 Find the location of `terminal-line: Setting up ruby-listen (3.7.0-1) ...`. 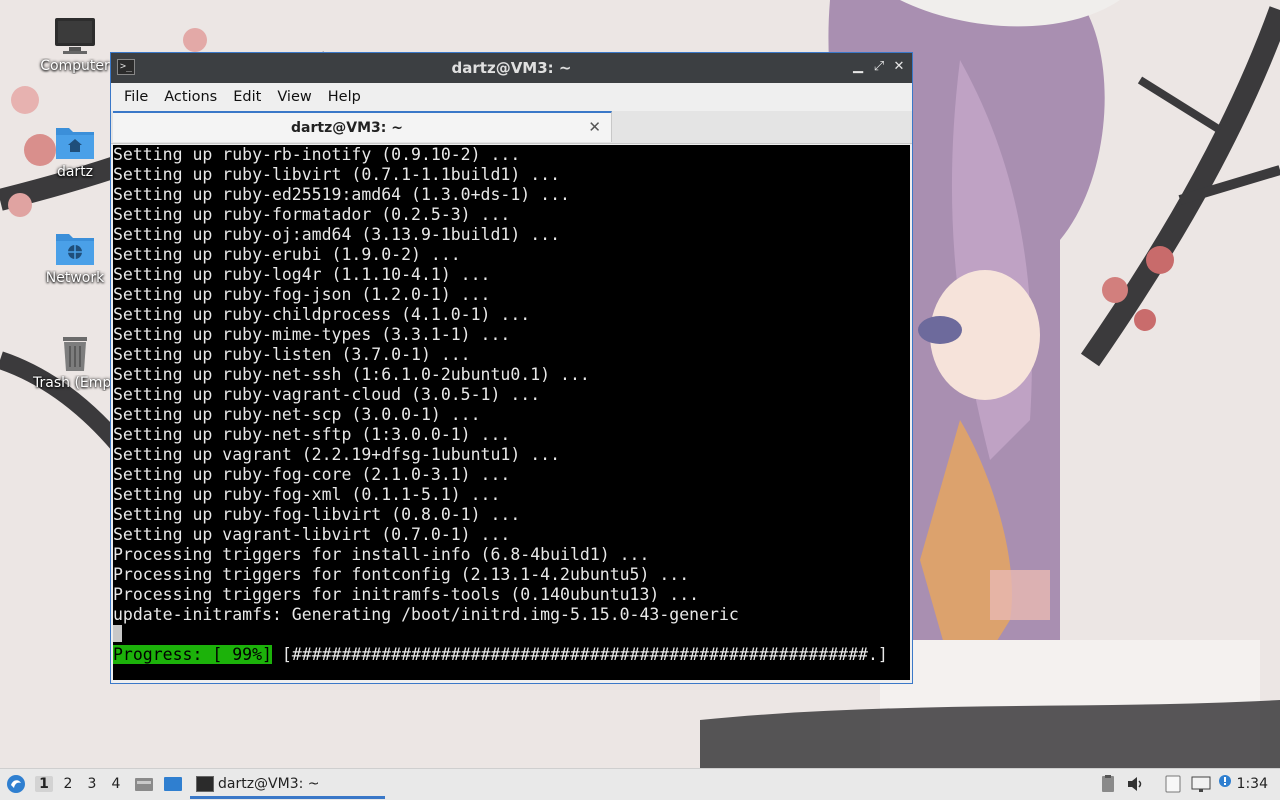

terminal-line: Setting up ruby-listen (3.7.0-1) ... is located at coordinates (292, 354).